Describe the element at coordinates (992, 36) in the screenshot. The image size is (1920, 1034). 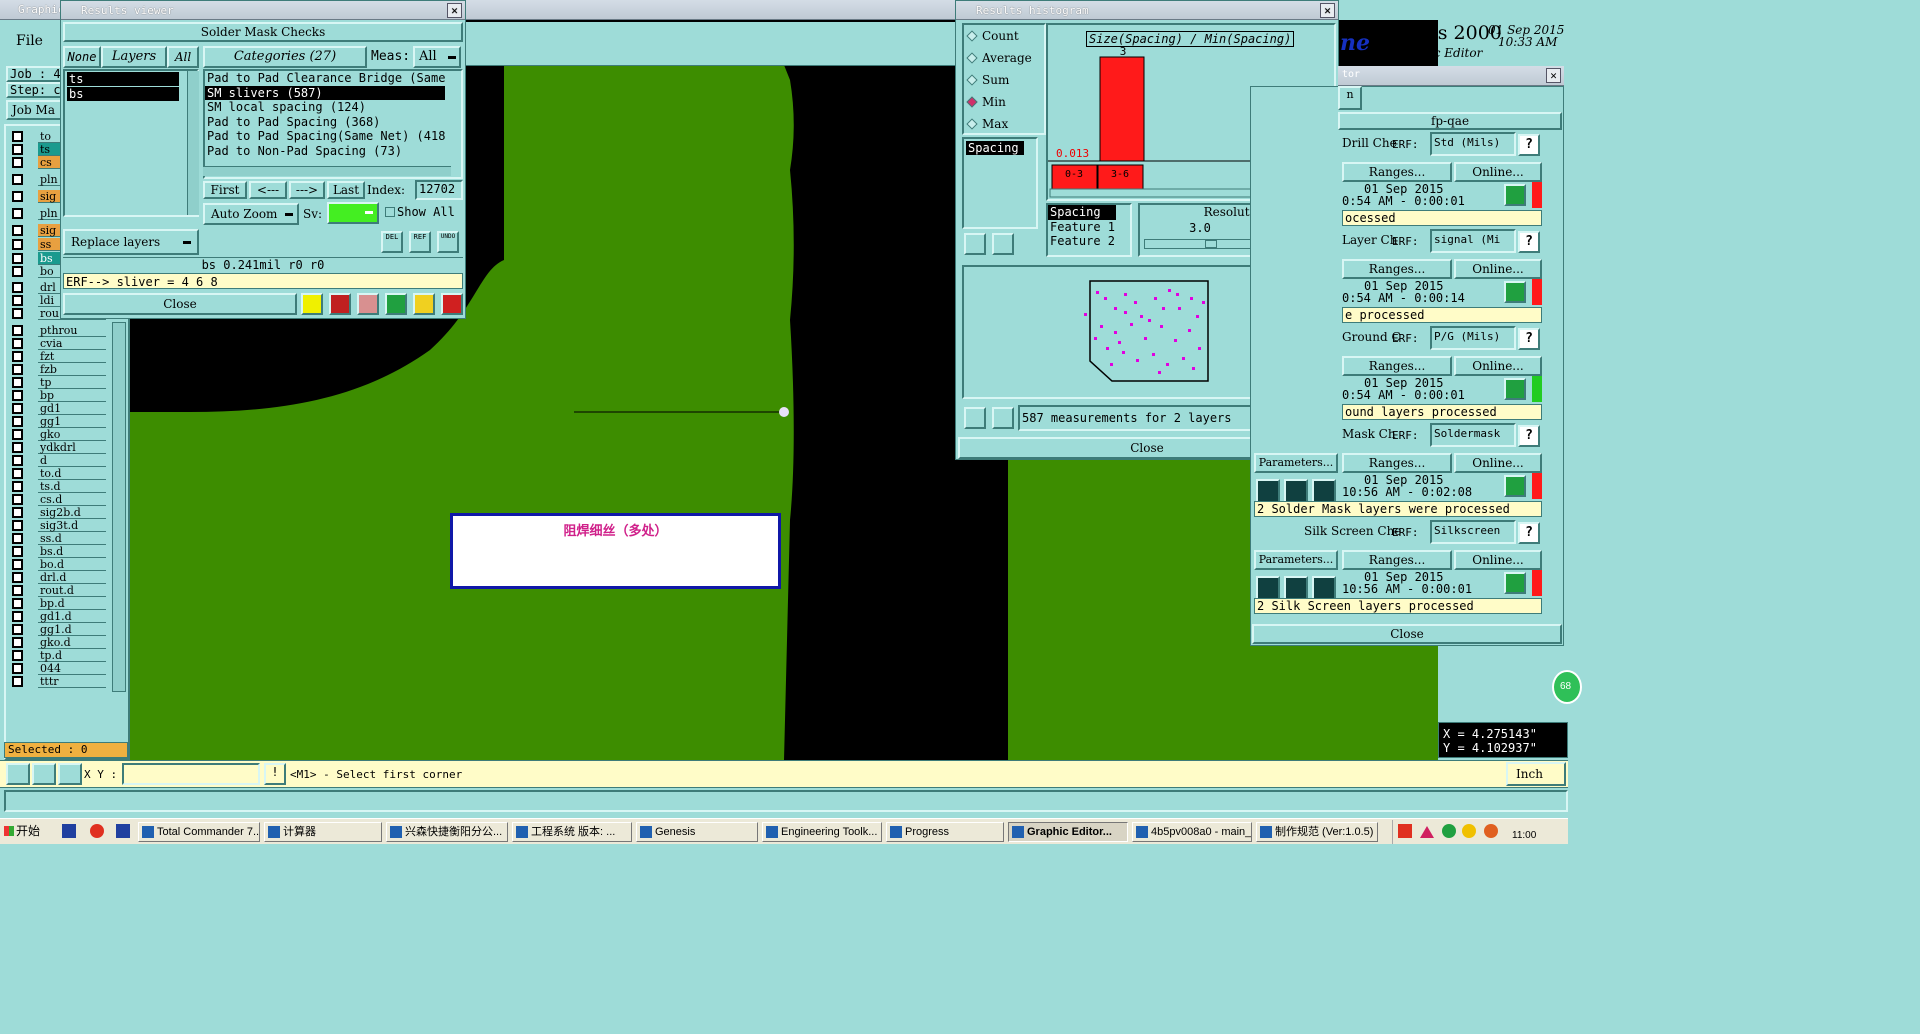
I see `option-count: Count` at that location.